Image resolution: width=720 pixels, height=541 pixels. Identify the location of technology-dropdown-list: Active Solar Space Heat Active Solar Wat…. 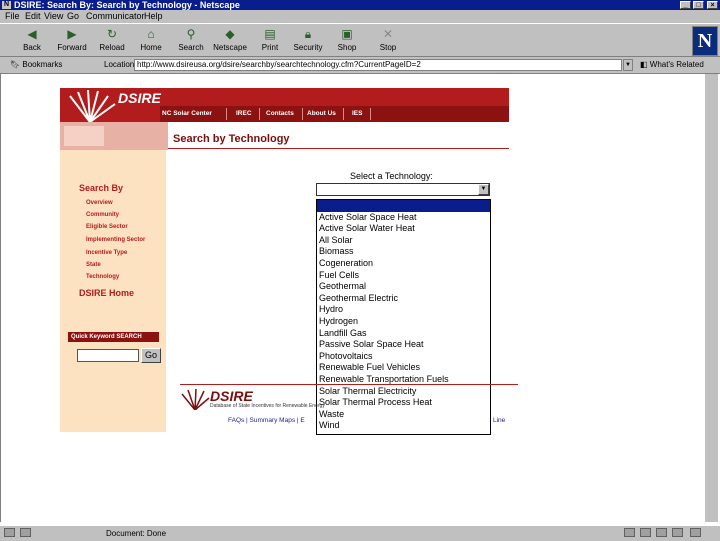
(403, 317).